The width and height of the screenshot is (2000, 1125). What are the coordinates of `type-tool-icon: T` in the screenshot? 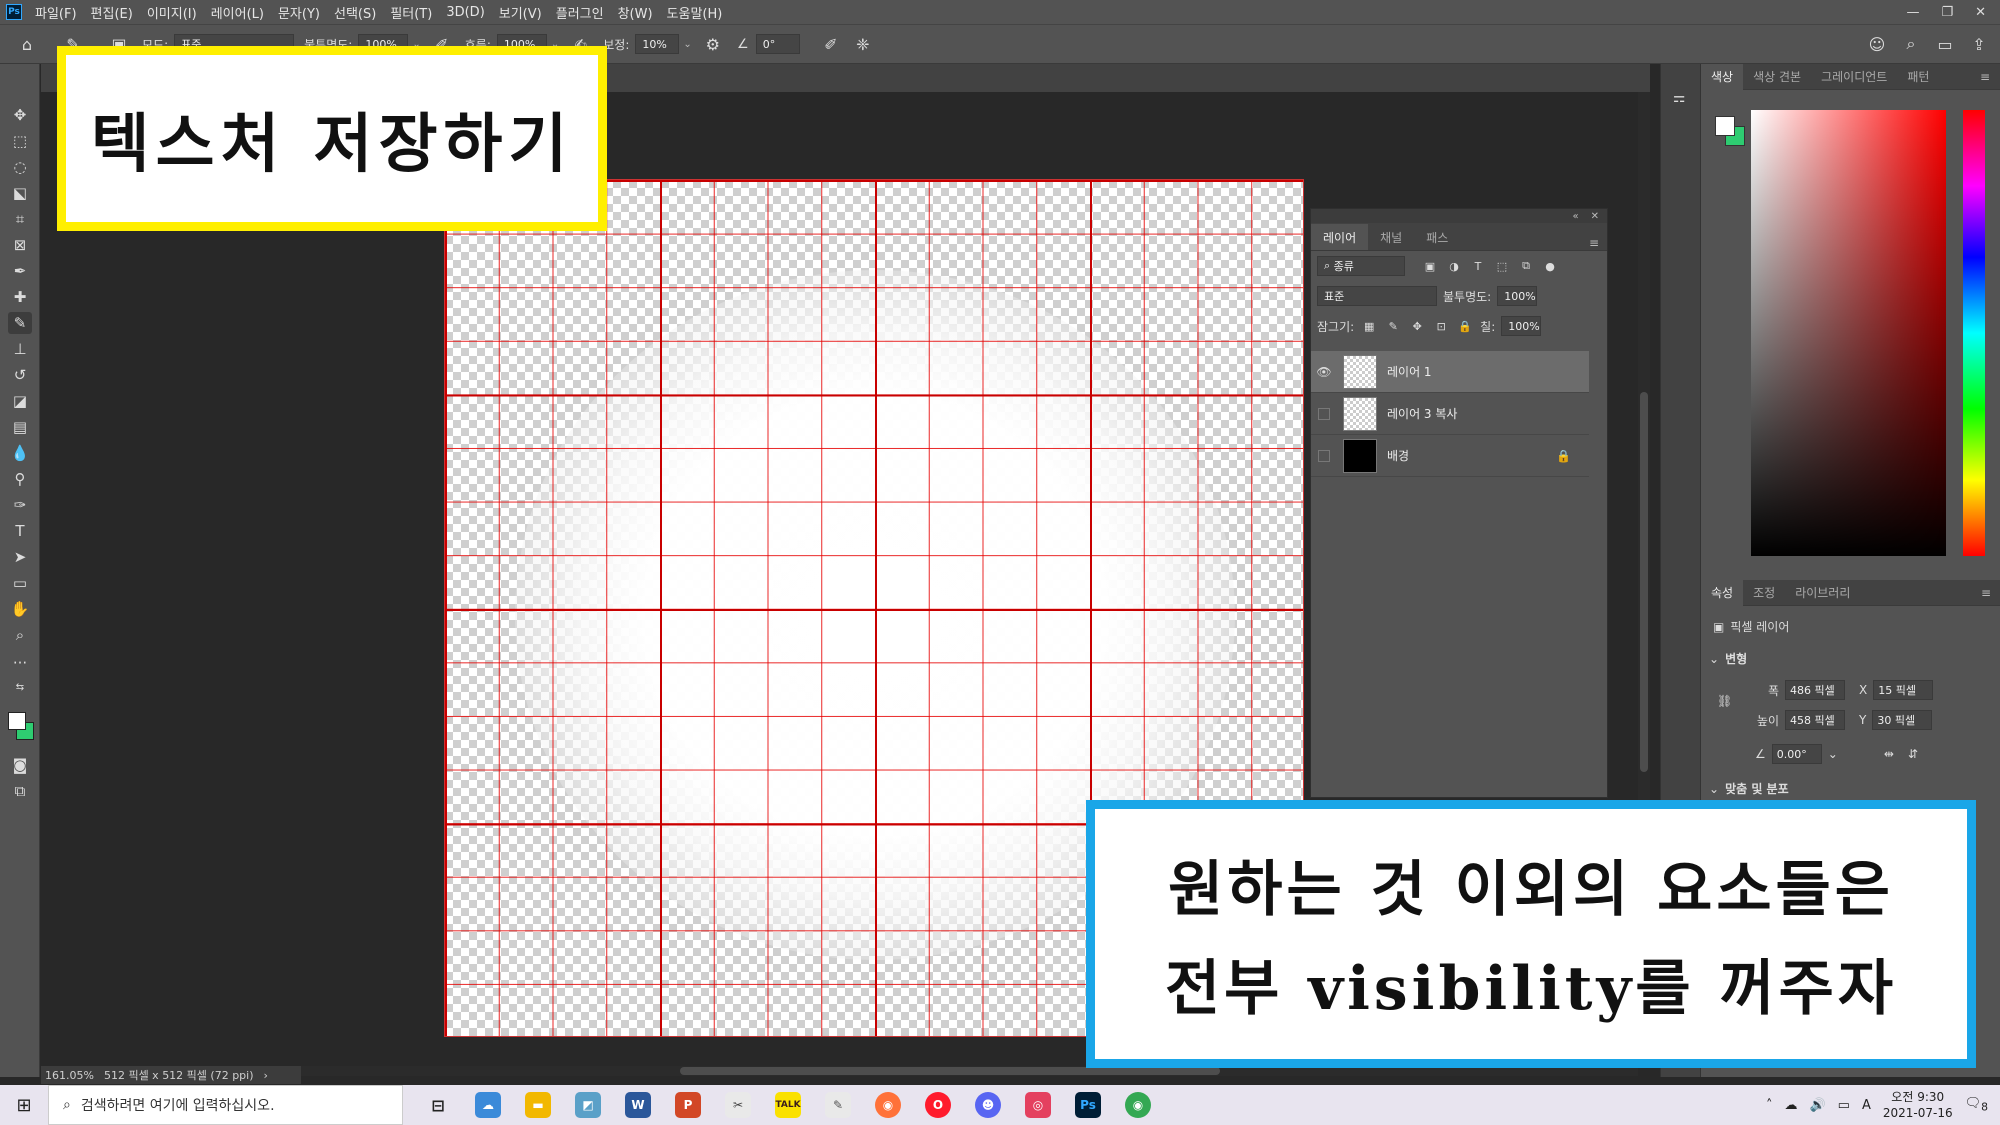 It's located at (20, 531).